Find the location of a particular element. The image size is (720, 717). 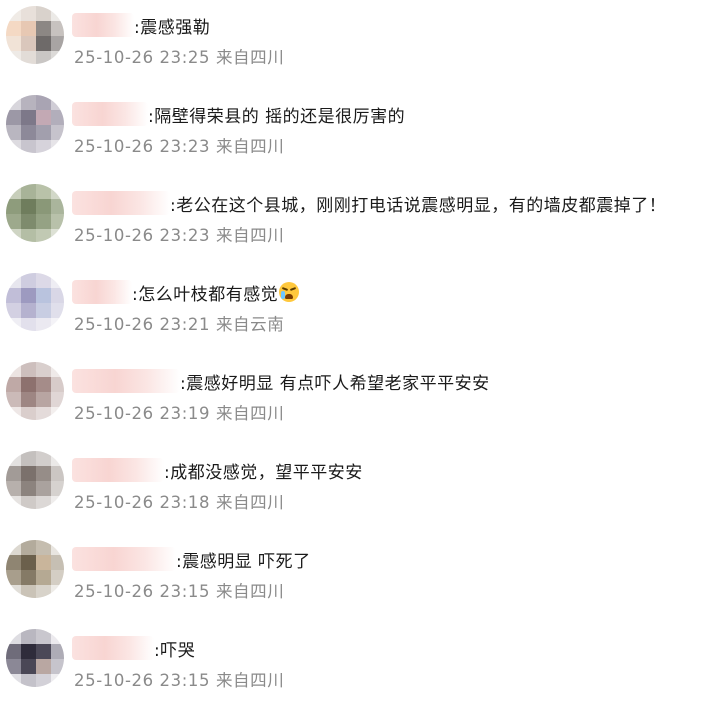

comment-header: :怎么叶枝都有感觉 is located at coordinates (186, 292).